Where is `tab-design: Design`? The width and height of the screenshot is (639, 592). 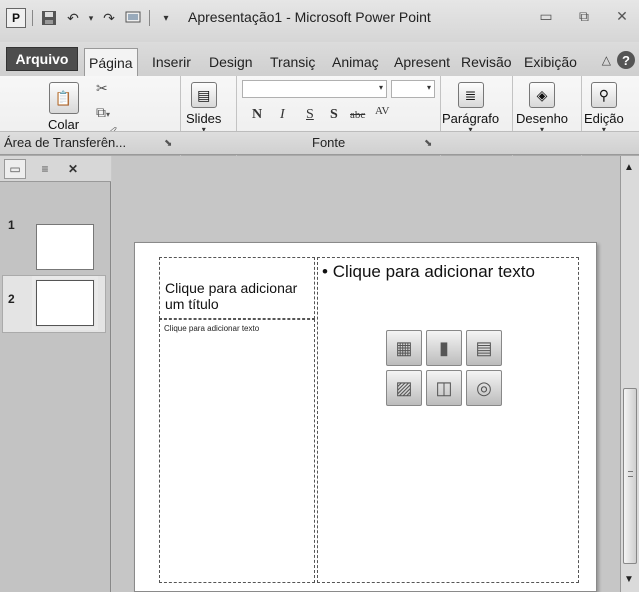 tab-design: Design is located at coordinates (231, 62).